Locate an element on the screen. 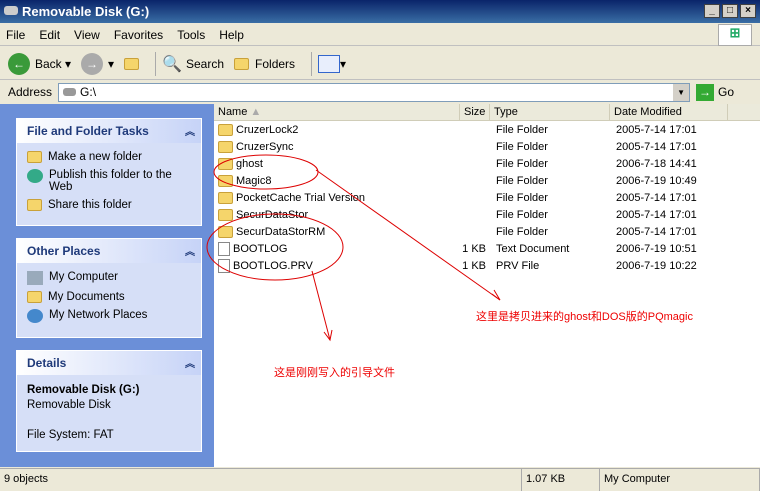 The height and width of the screenshot is (491, 760). panel-header: Other Places ︽ is located at coordinates (109, 251).